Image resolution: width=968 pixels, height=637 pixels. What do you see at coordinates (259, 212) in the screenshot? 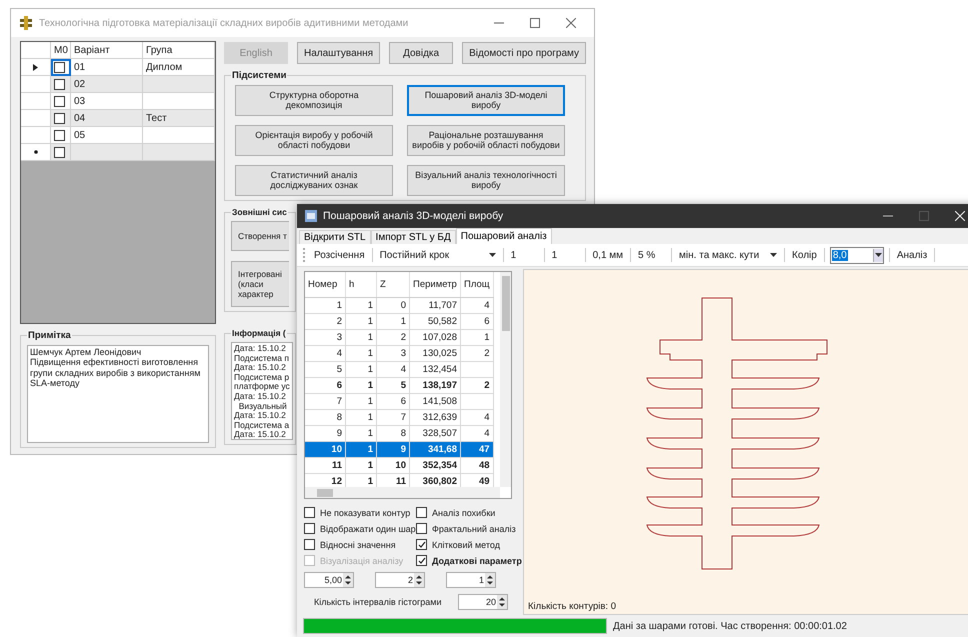
I see `group-title: Зовнішні сис` at bounding box center [259, 212].